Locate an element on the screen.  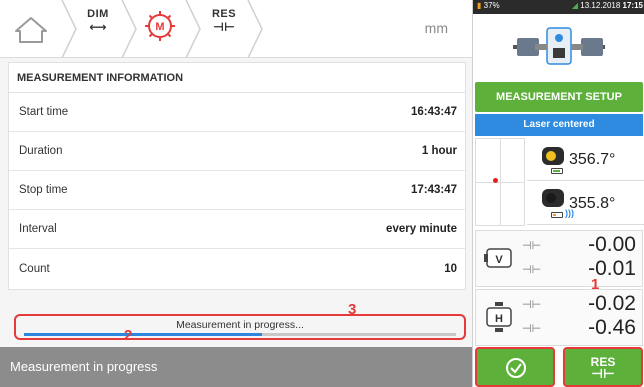
coupling-plane-label: V is located at coordinates (499, 260).